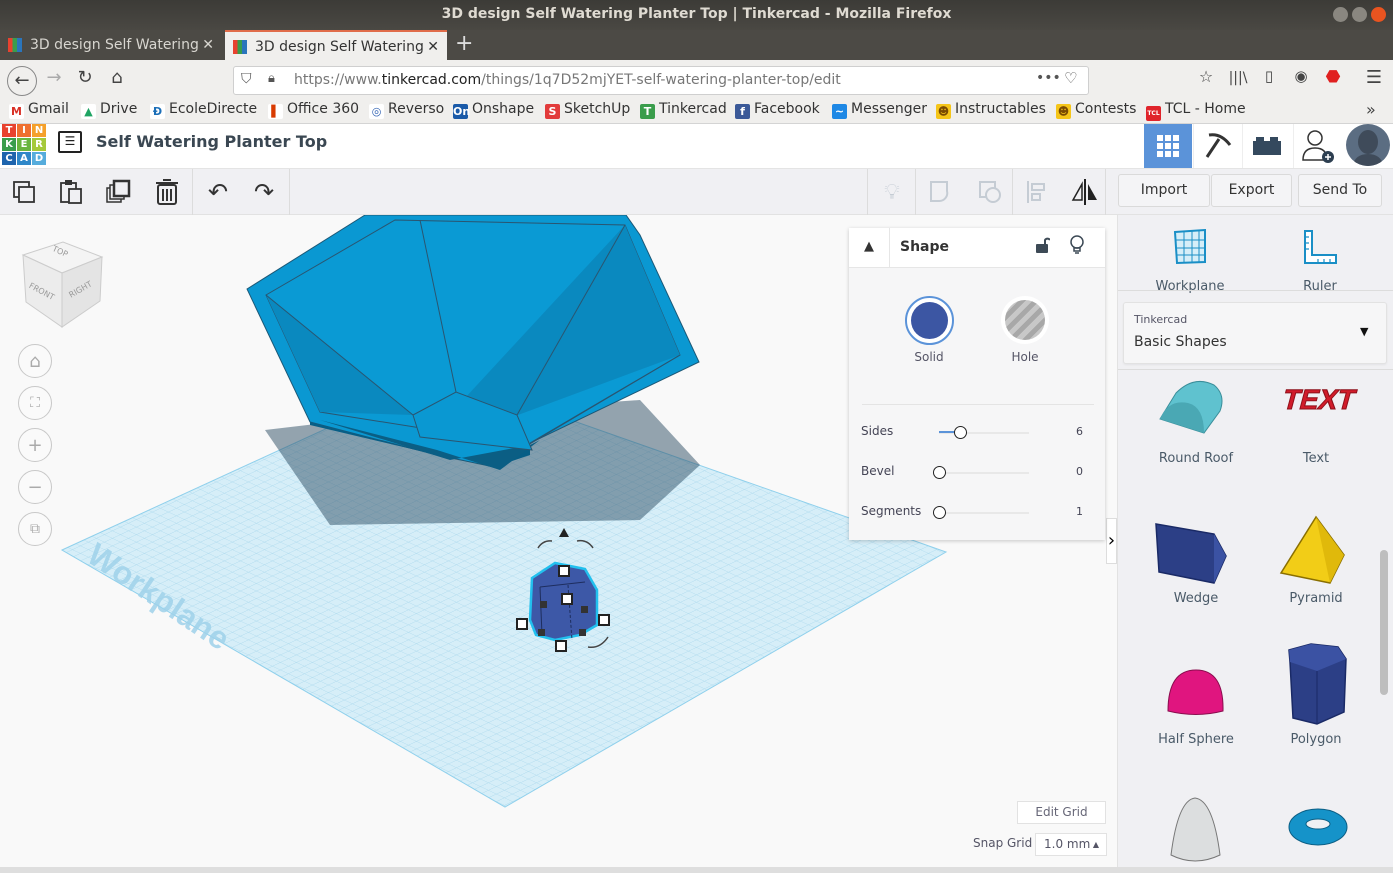 The height and width of the screenshot is (873, 1393). I want to click on bookmark-facebook: f Facebook, so click(777, 110).